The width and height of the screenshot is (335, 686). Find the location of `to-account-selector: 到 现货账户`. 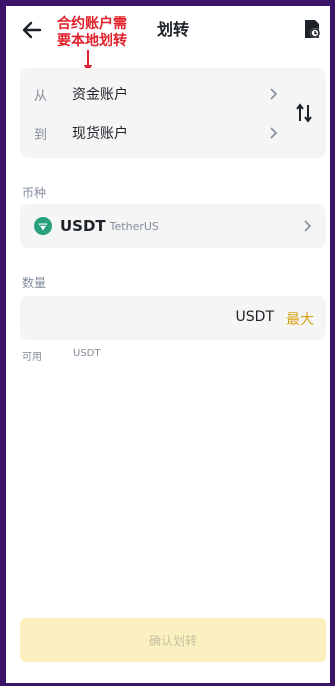

to-account-selector: 到 现货账户 is located at coordinates (151, 133).